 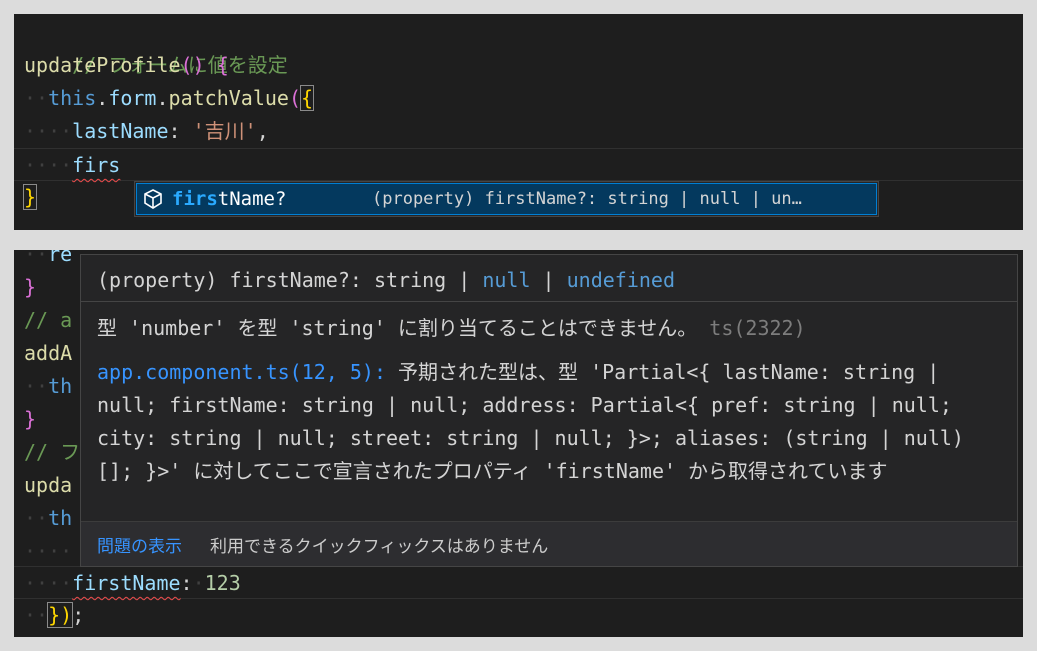 I want to click on comma: ,, so click(x=262, y=131).